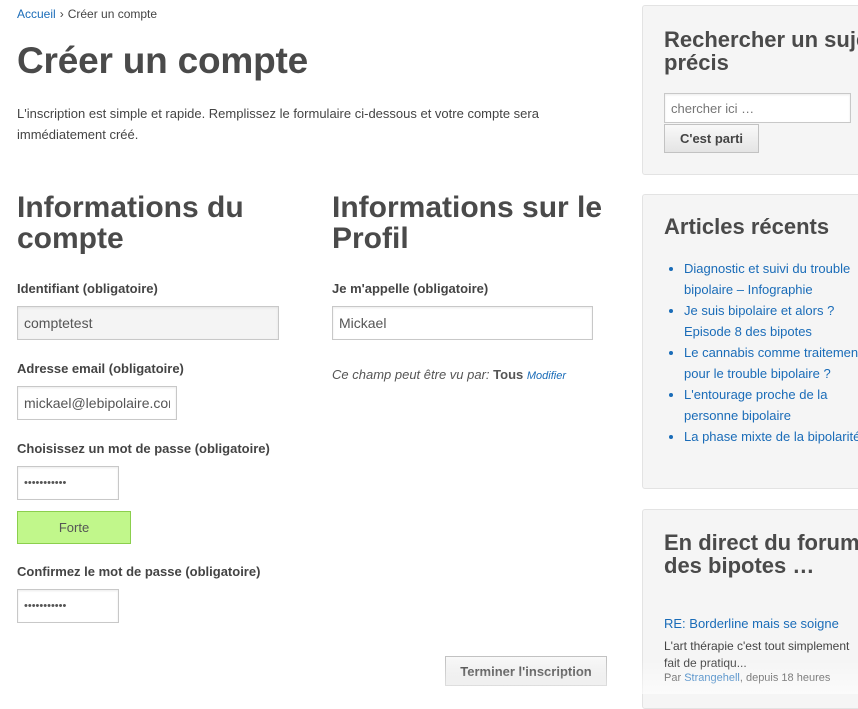  What do you see at coordinates (737, 415) in the screenshot?
I see `link-line: personne bipolaire` at bounding box center [737, 415].